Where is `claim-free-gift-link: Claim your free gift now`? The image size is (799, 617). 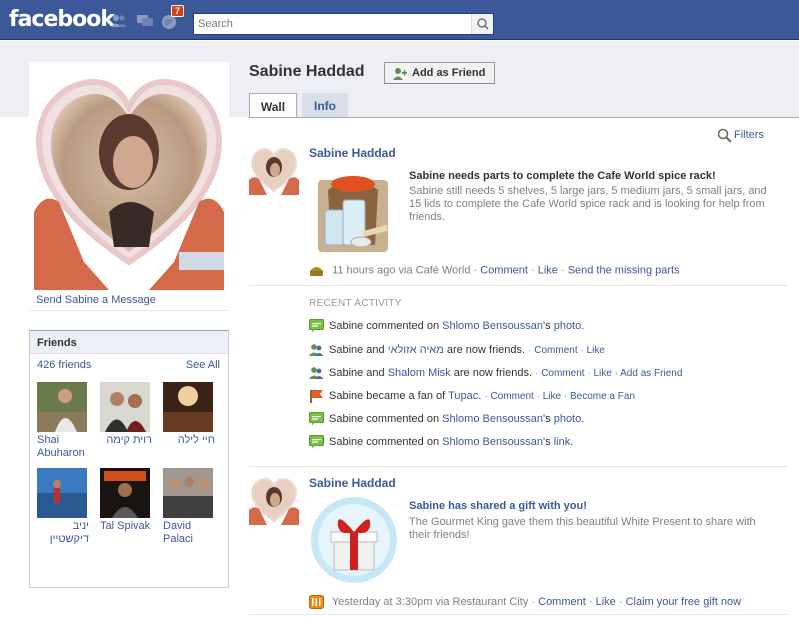
claim-free-gift-link: Claim your free gift now is located at coordinates (684, 602).